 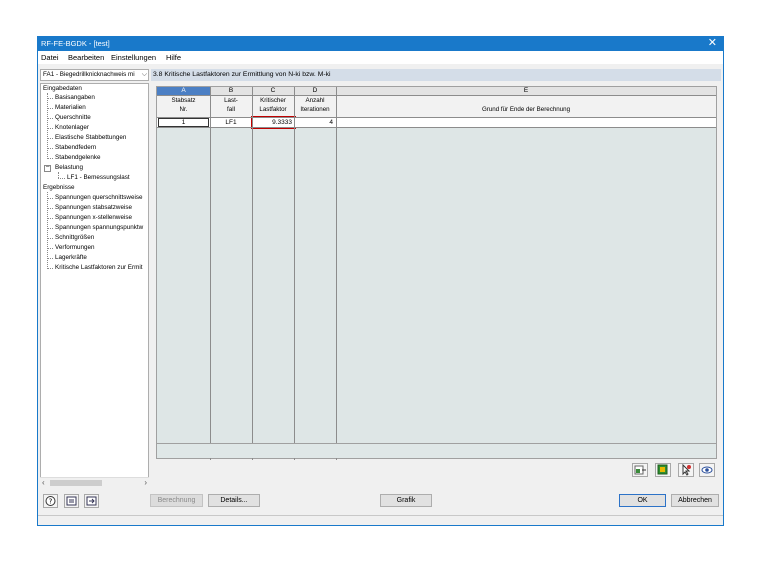 I want to click on header-grund: Grund für Ende der Berechnung, so click(x=526, y=106).